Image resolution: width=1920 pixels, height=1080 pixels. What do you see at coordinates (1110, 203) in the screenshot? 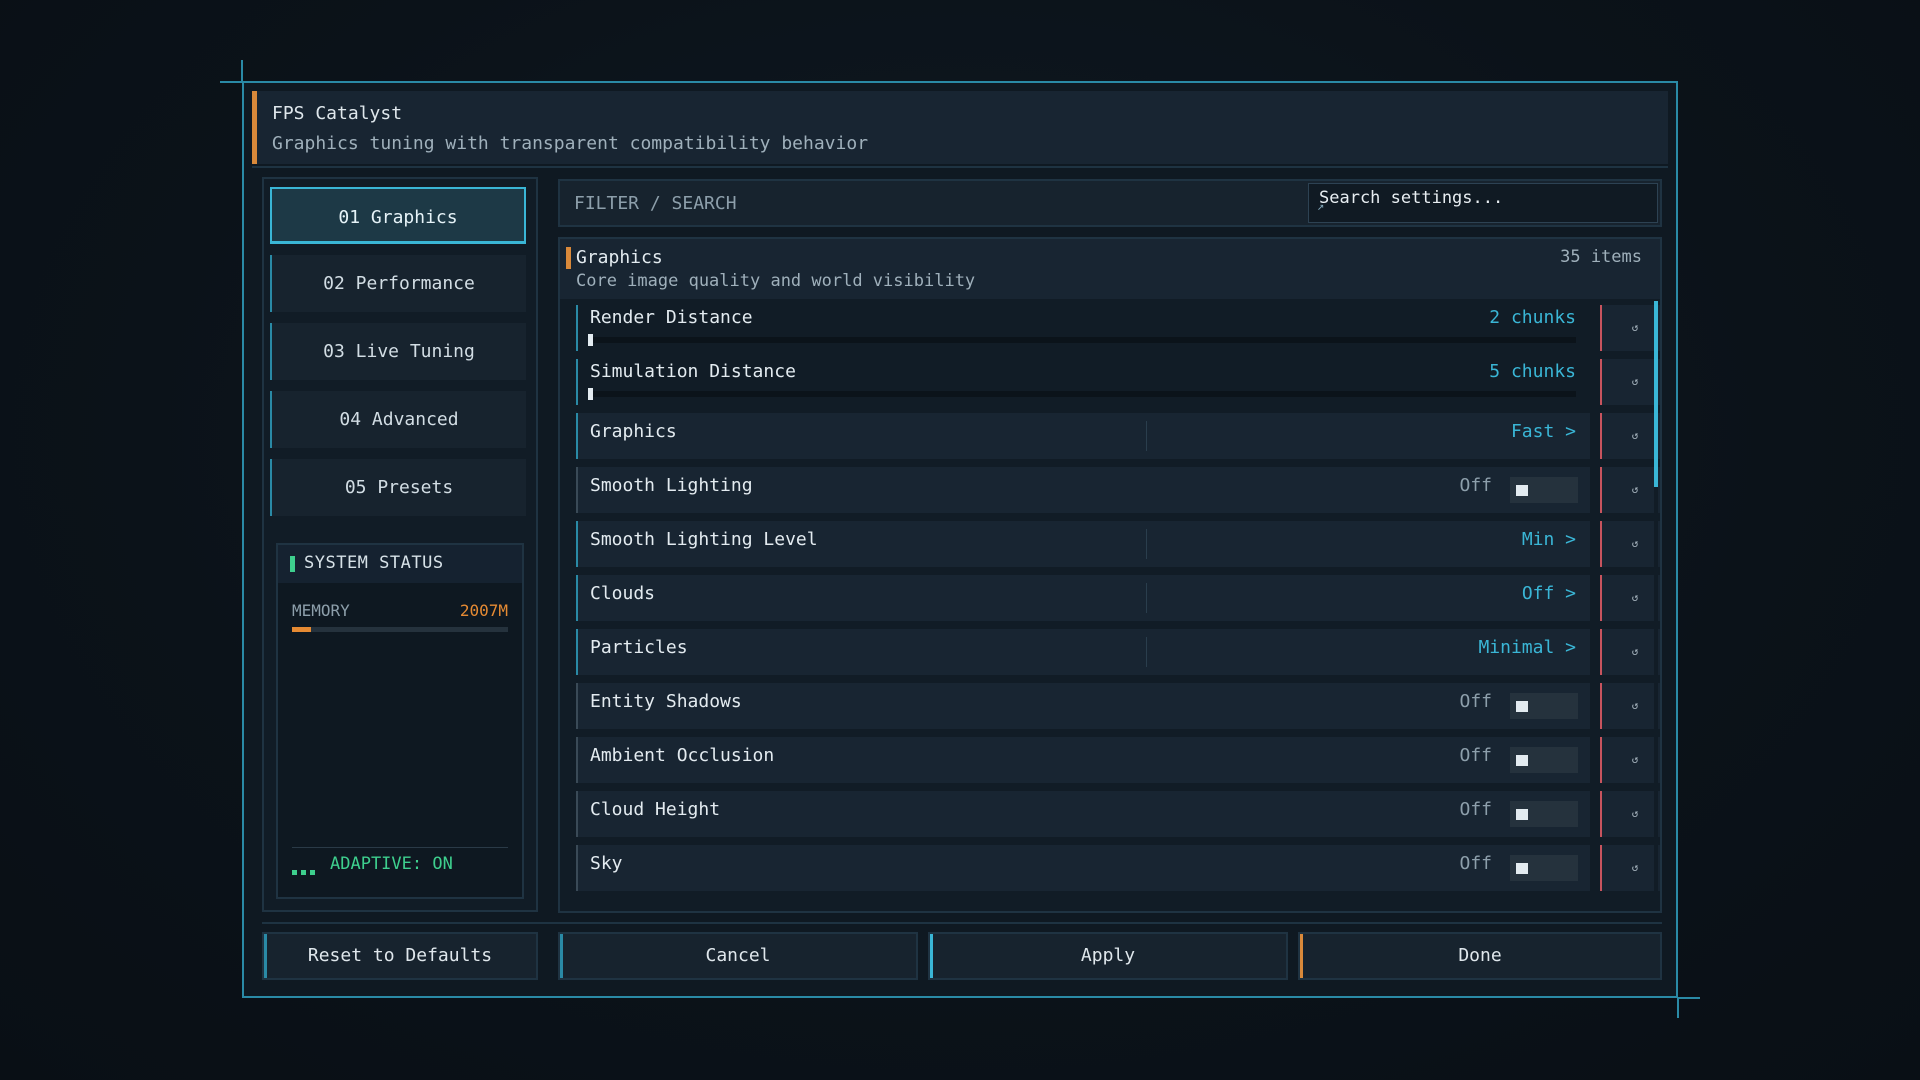
I see `filter-search-bar: FILTER / SEARCH ↗` at bounding box center [1110, 203].